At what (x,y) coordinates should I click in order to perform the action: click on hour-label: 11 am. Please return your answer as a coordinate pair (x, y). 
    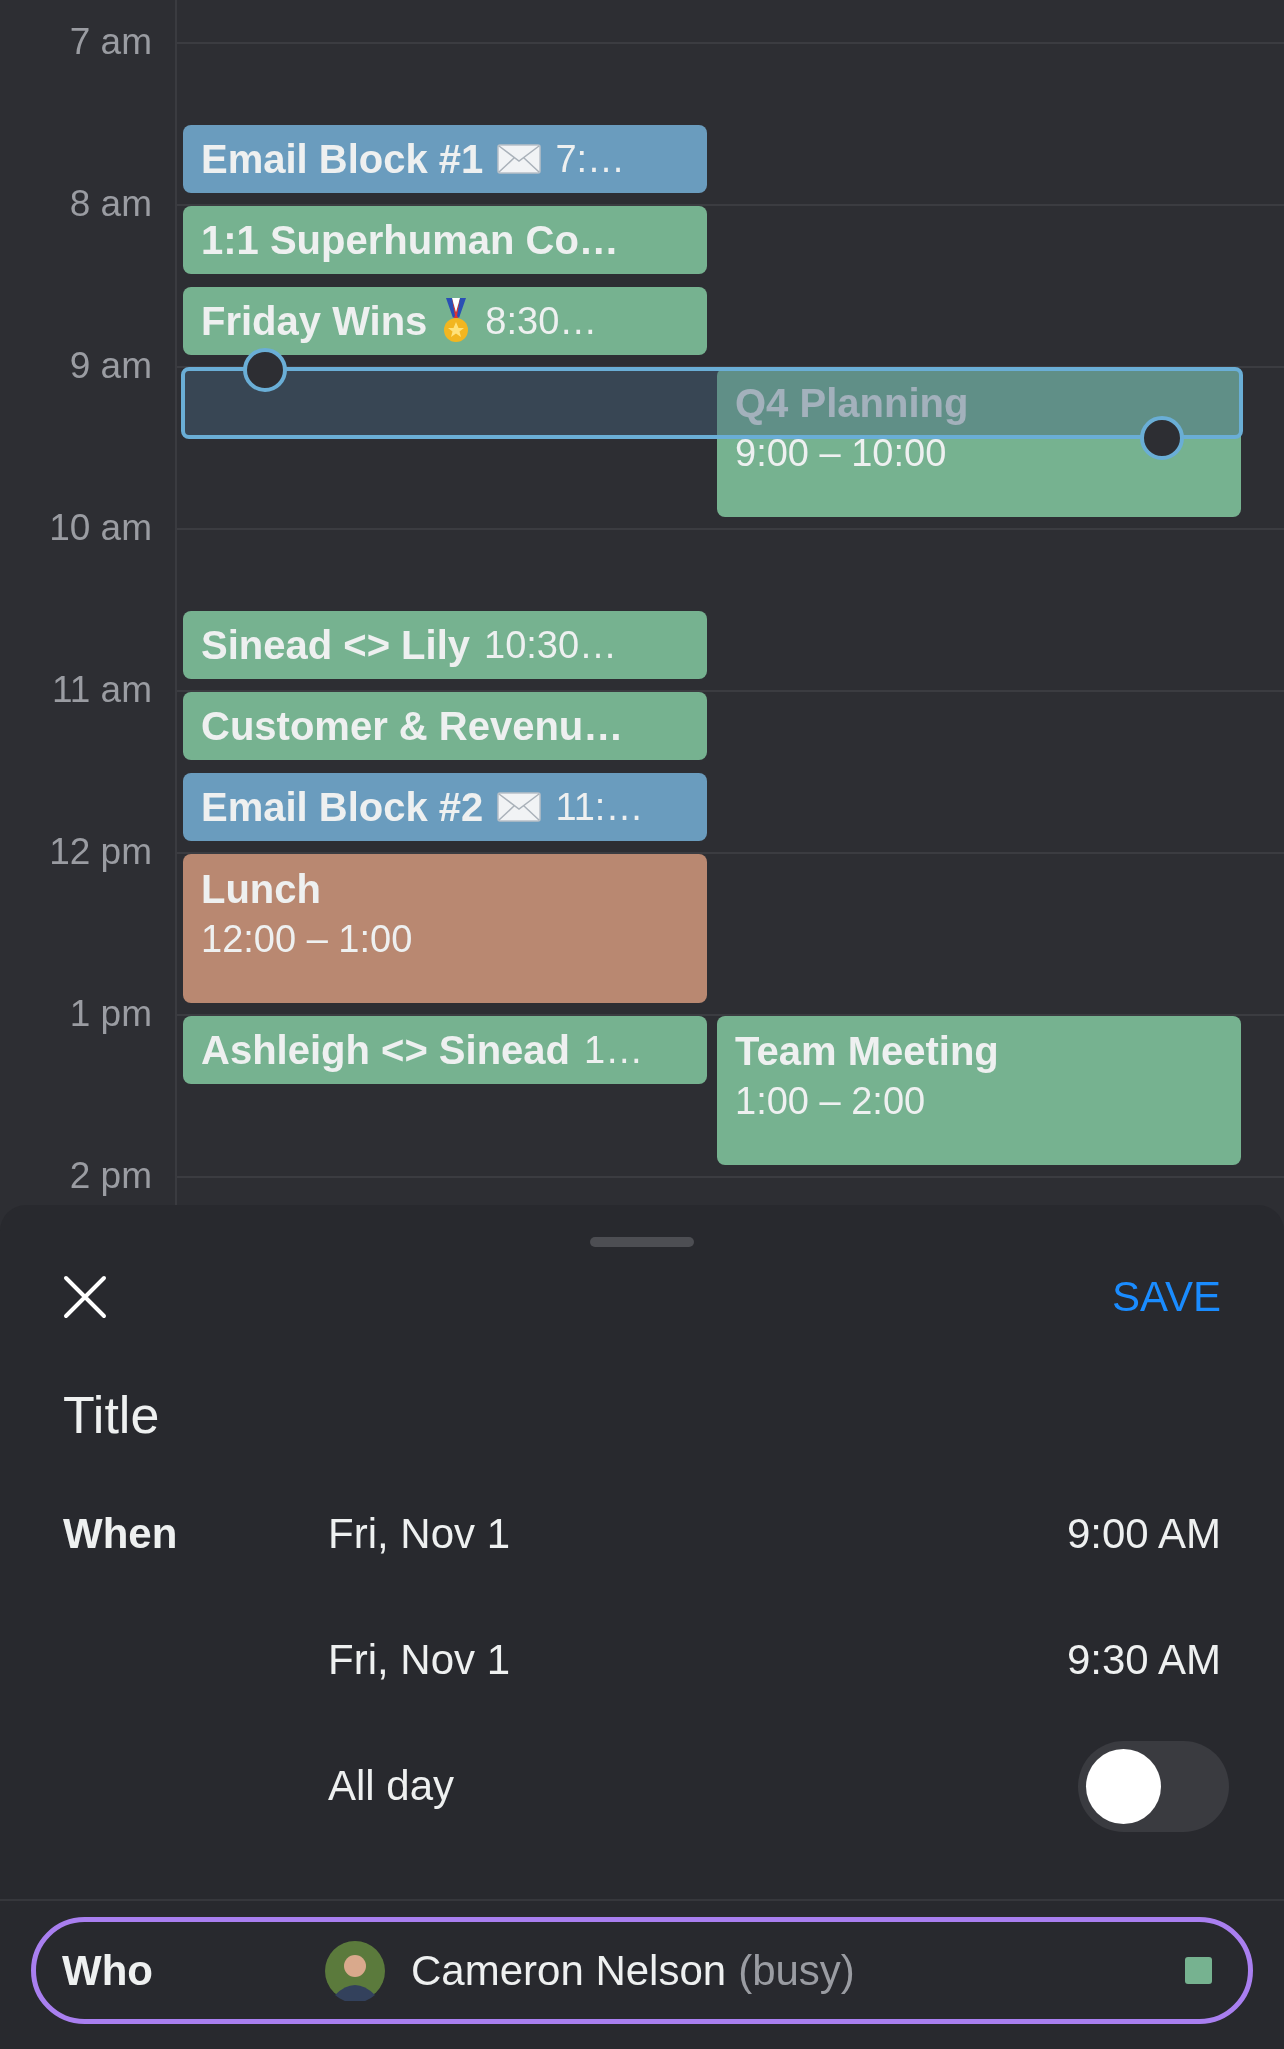
    Looking at the image, I should click on (101, 690).